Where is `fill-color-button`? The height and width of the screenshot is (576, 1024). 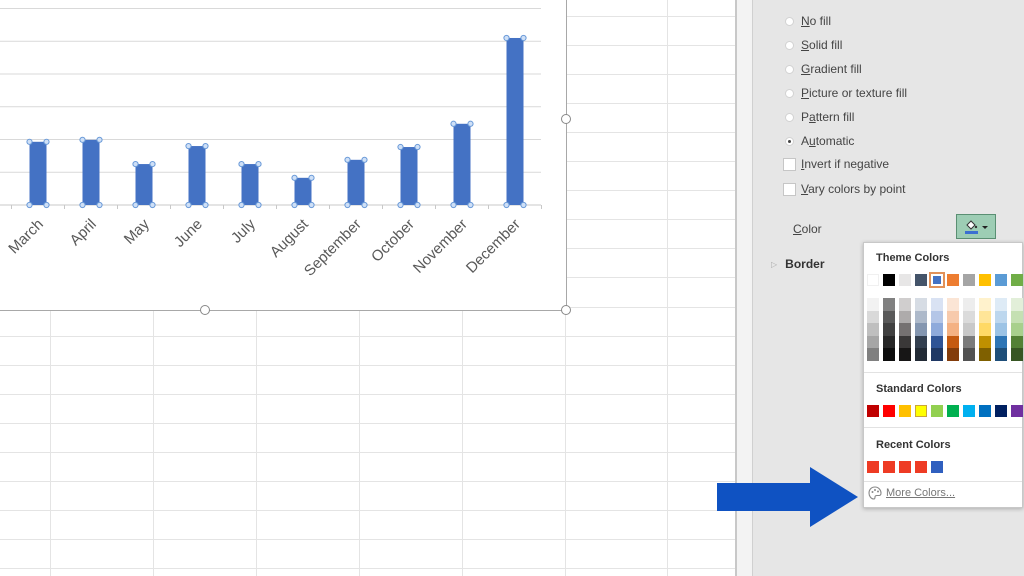 fill-color-button is located at coordinates (976, 226).